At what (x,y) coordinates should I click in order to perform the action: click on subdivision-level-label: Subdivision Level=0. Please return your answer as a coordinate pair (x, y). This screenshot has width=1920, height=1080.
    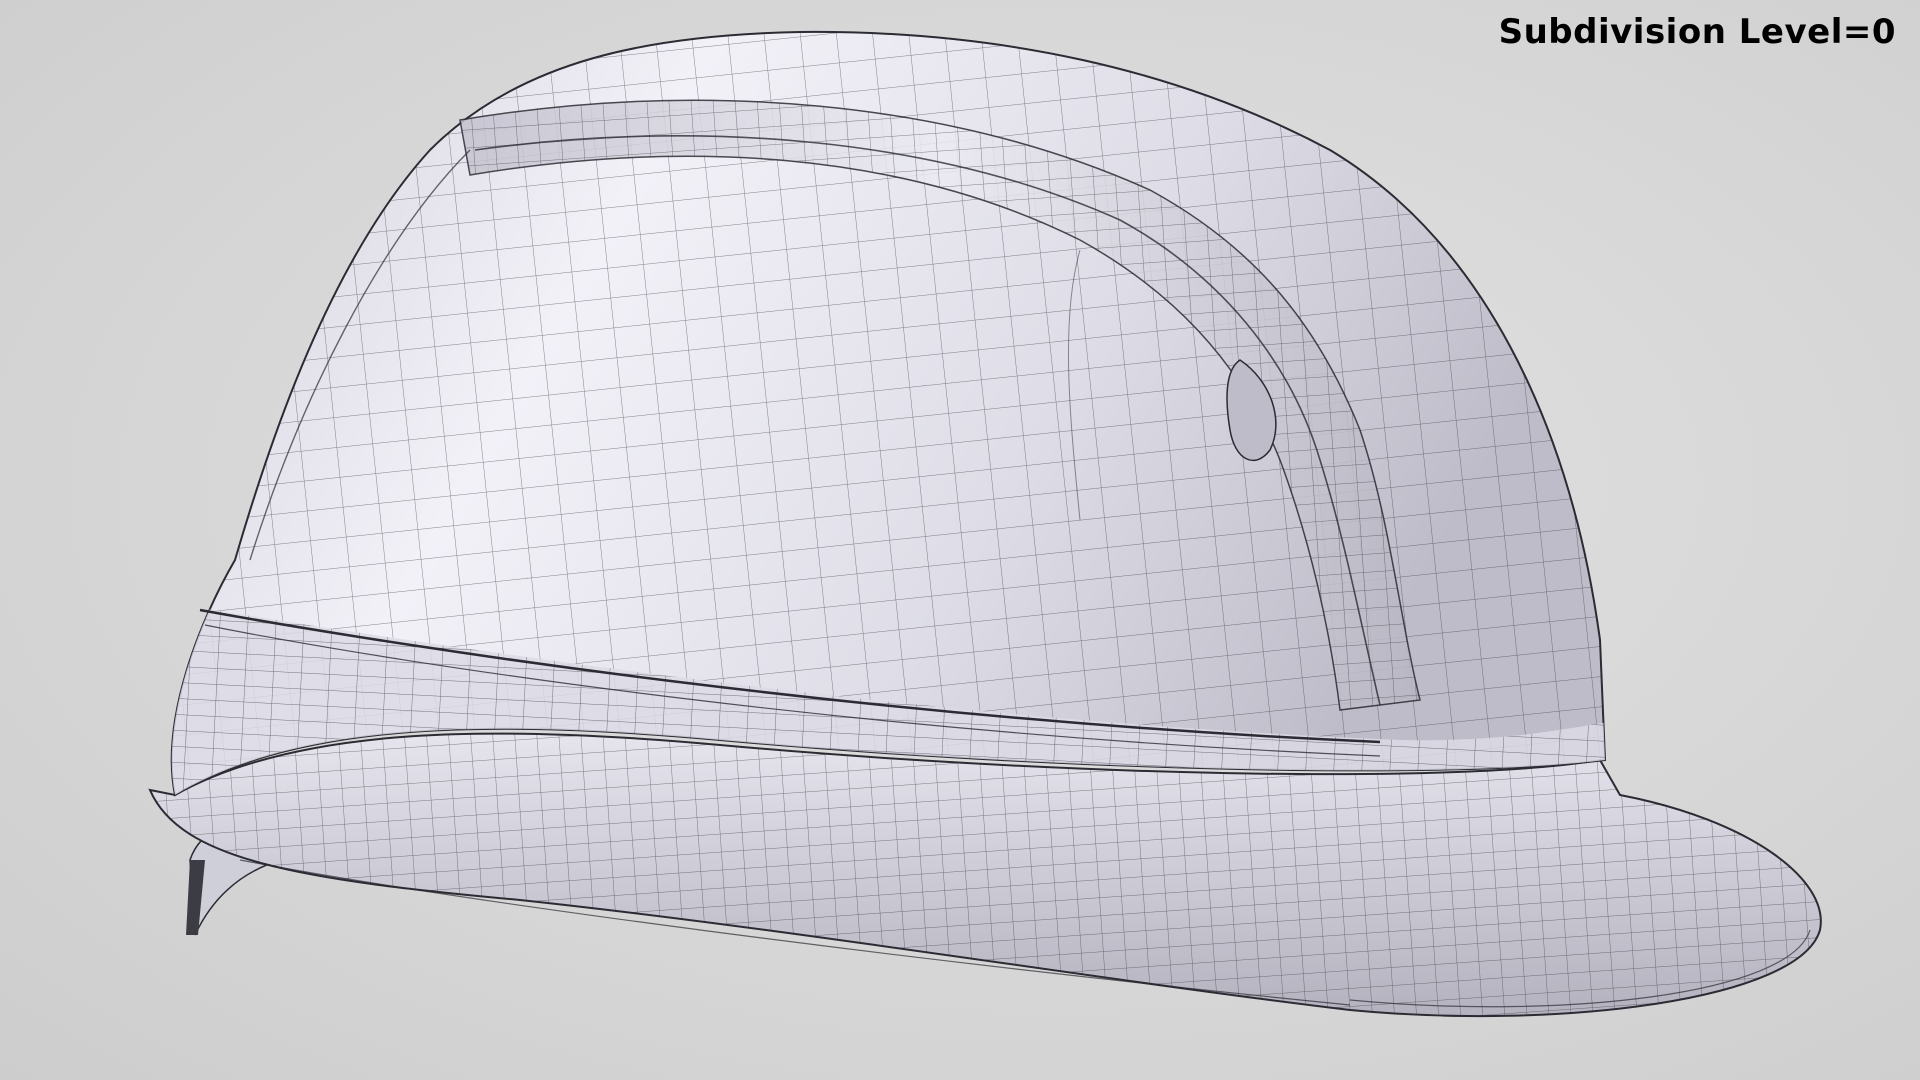
    Looking at the image, I should click on (1697, 32).